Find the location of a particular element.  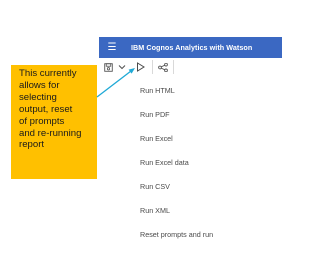

callout-arrow-line is located at coordinates (114, 84).